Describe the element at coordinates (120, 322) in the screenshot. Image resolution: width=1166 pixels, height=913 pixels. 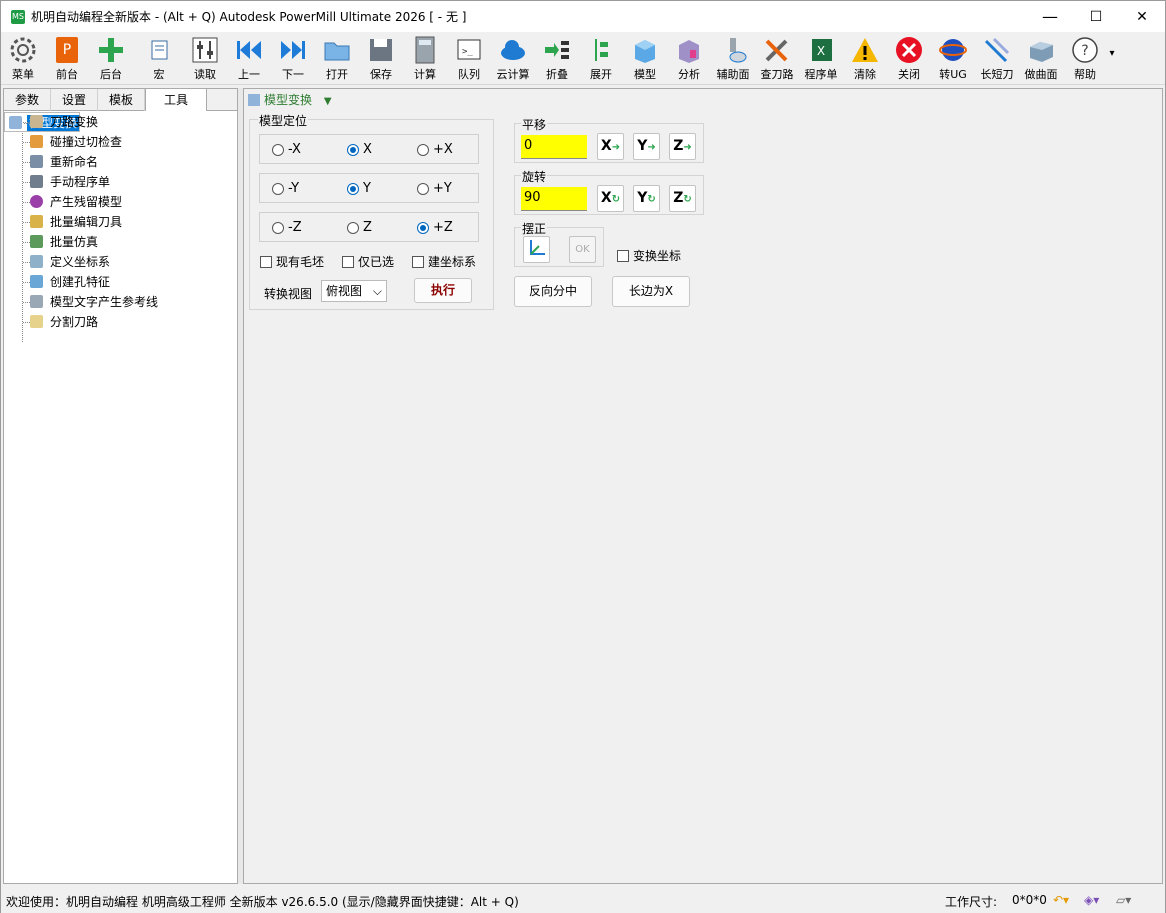
I see `tree-item-split-toolpath: 分割刀路` at that location.